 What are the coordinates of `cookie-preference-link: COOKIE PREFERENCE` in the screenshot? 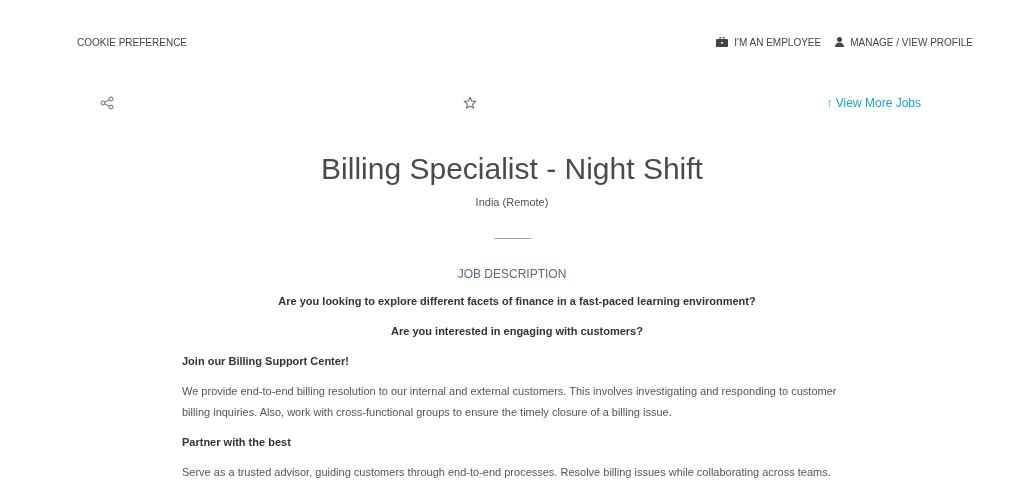 It's located at (132, 42).